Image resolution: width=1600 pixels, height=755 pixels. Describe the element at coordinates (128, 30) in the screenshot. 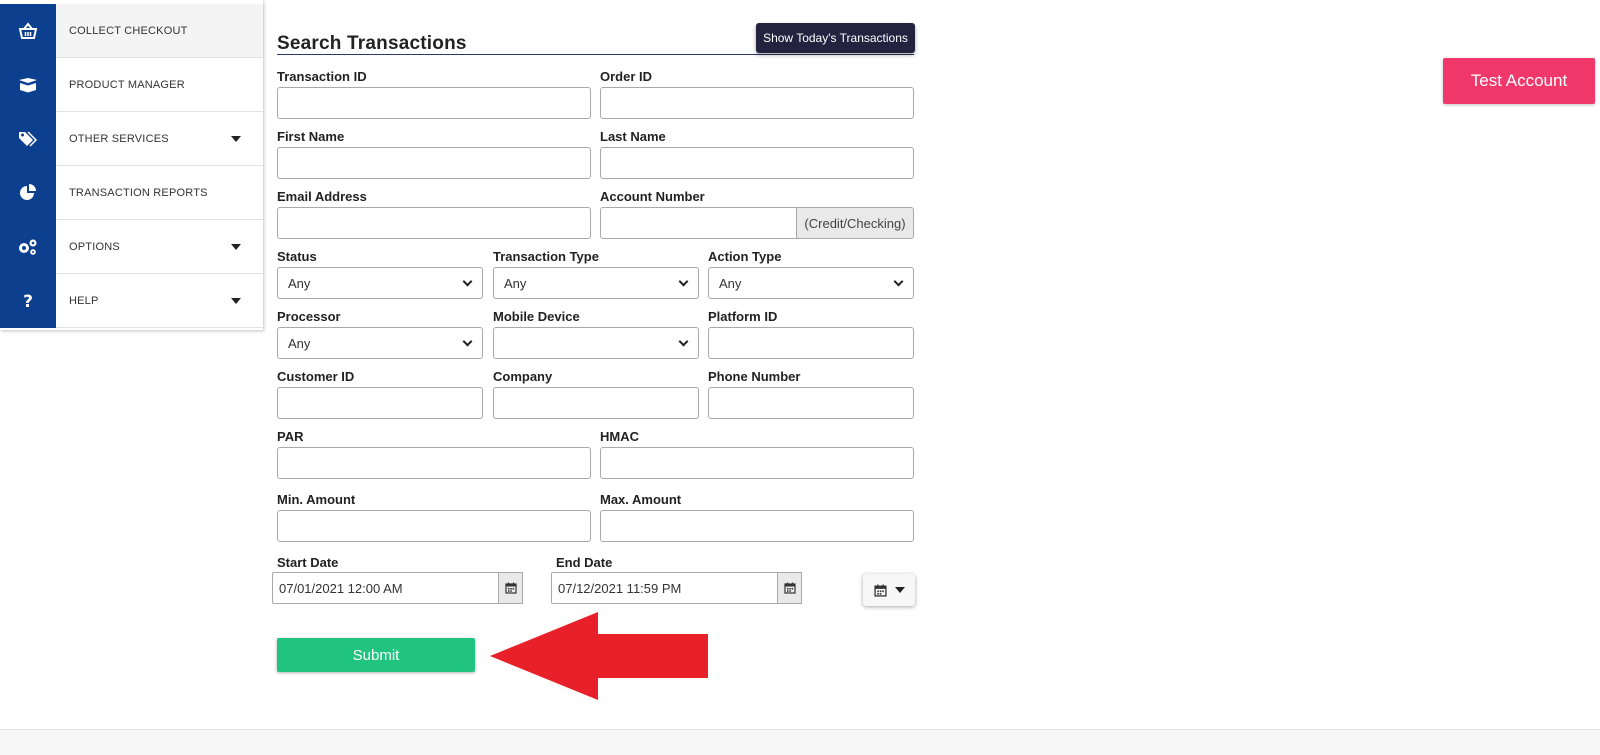

I see `sidebar-item-label: COLLECT CHECKOUT` at that location.